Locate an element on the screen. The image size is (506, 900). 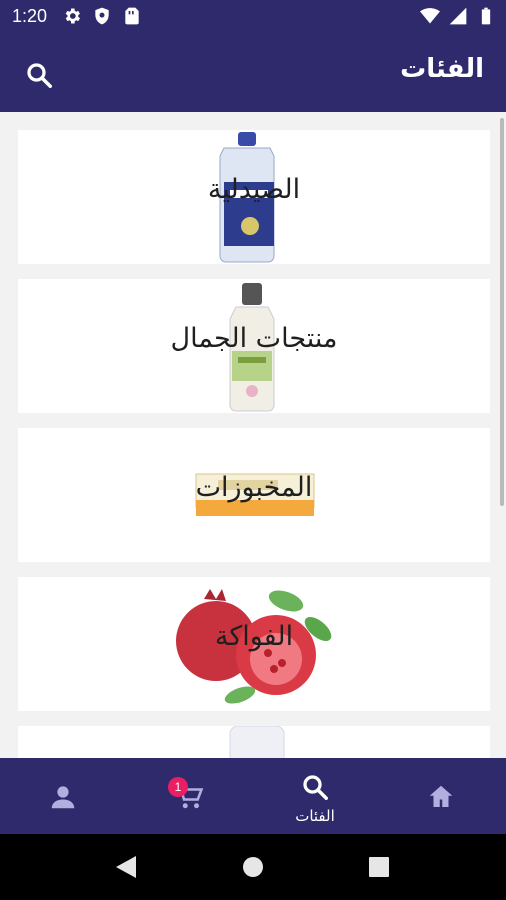
scrollbar is located at coordinates (502, 312).